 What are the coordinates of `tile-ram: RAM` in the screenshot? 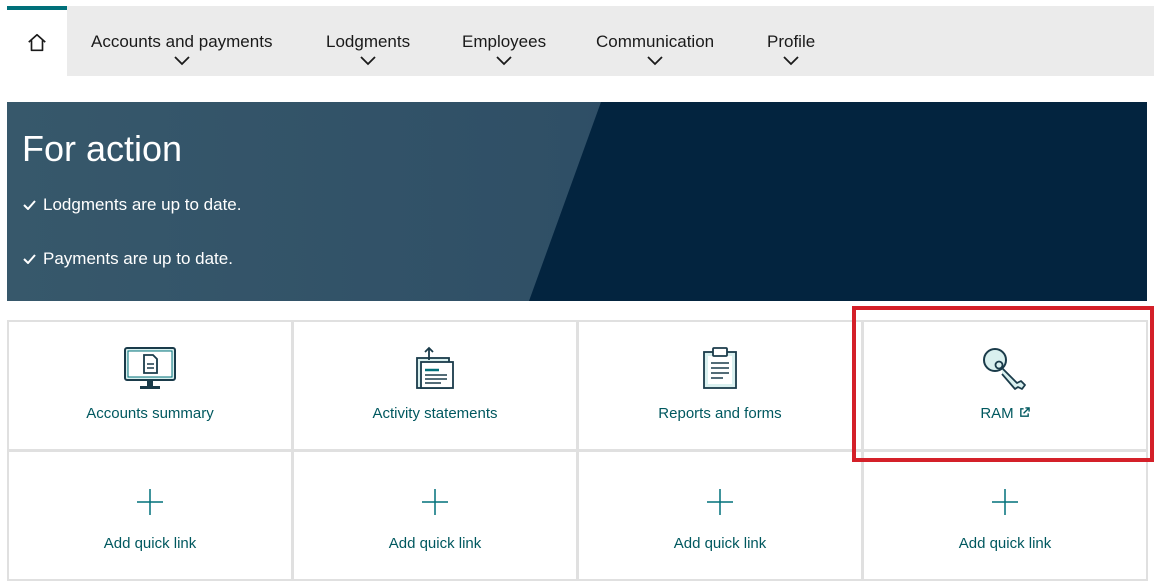 It's located at (1005, 385).